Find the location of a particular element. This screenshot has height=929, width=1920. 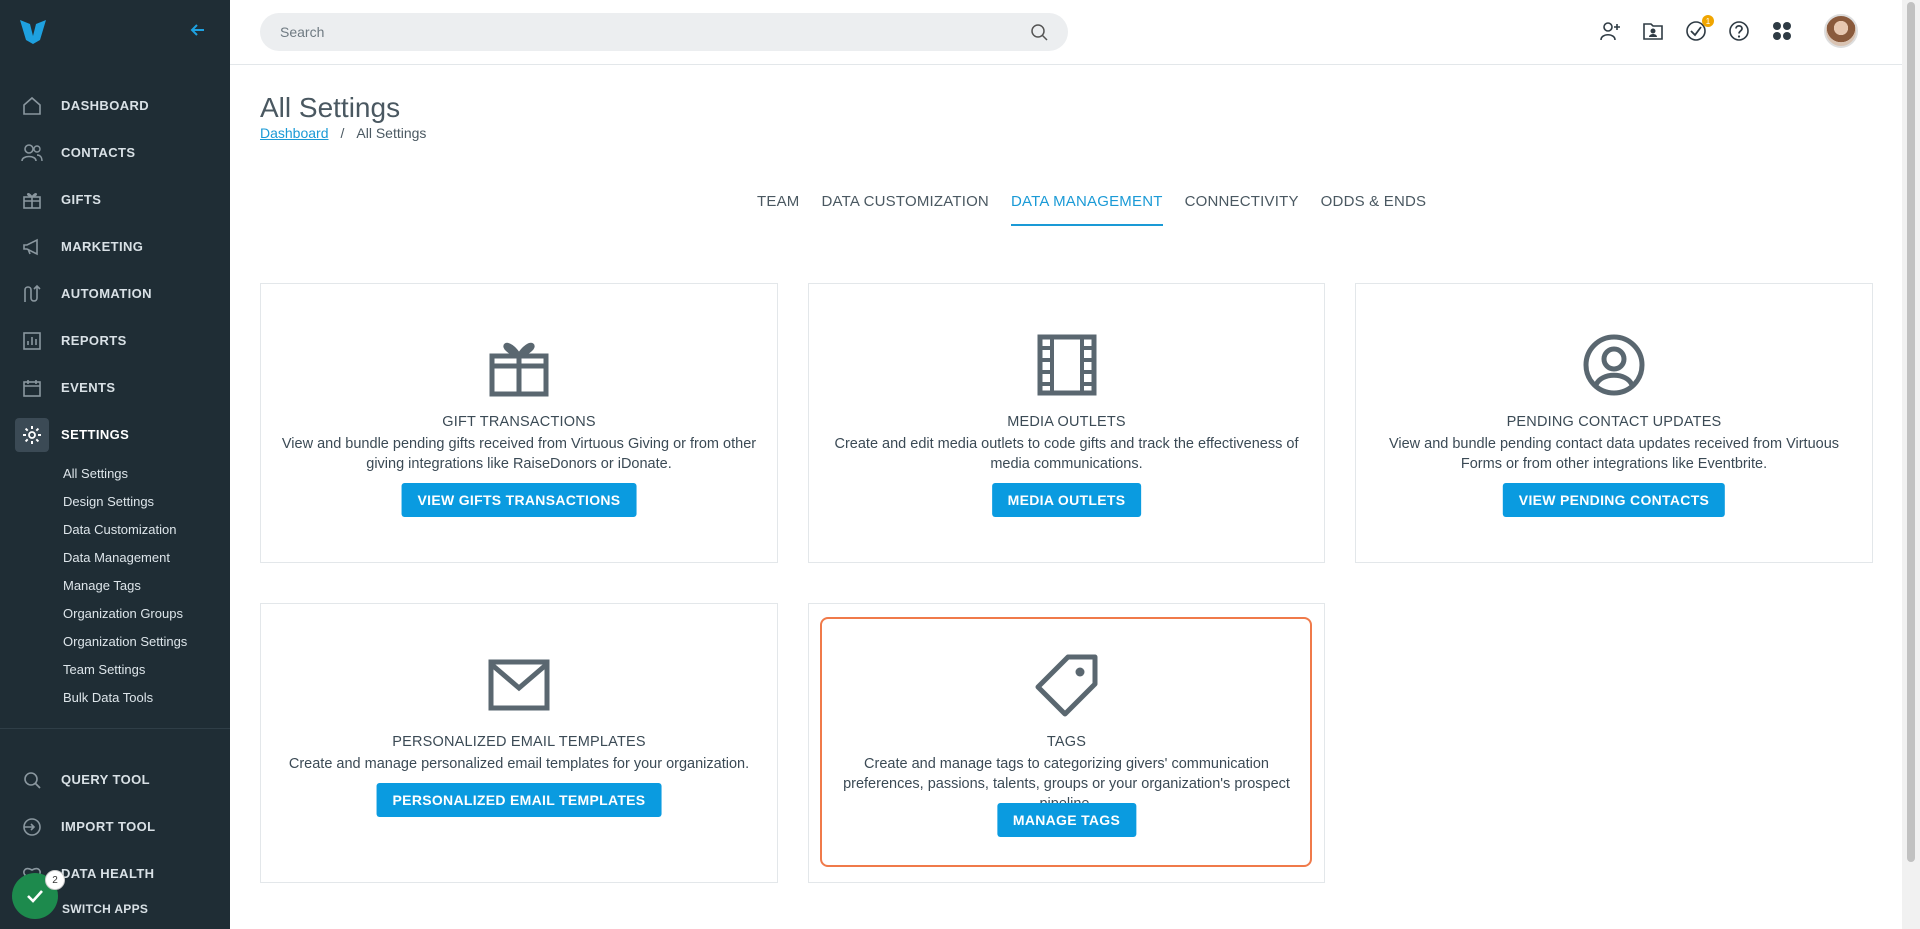

top-bar: 1 is located at coordinates (1066, 32).